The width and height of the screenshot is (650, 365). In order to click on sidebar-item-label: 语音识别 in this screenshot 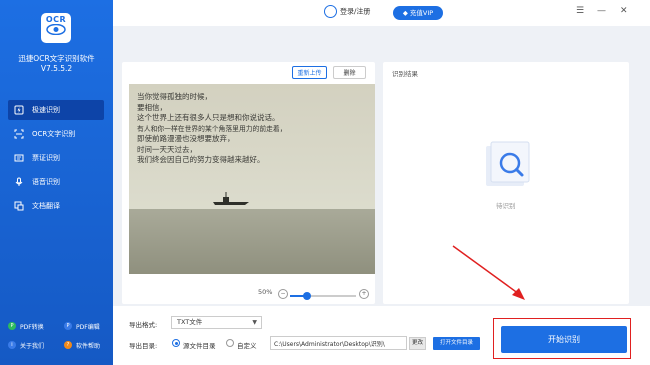, I will do `click(46, 182)`.